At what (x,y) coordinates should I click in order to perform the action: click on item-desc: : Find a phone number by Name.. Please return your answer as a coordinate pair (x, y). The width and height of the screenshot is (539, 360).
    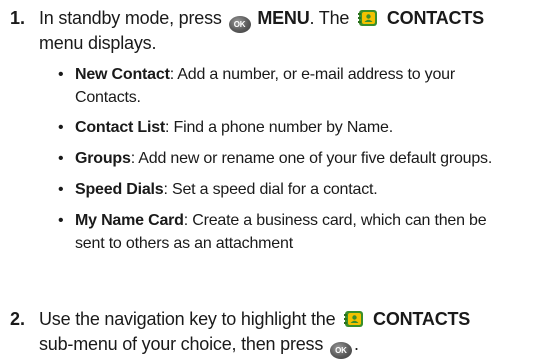
    Looking at the image, I should click on (279, 127).